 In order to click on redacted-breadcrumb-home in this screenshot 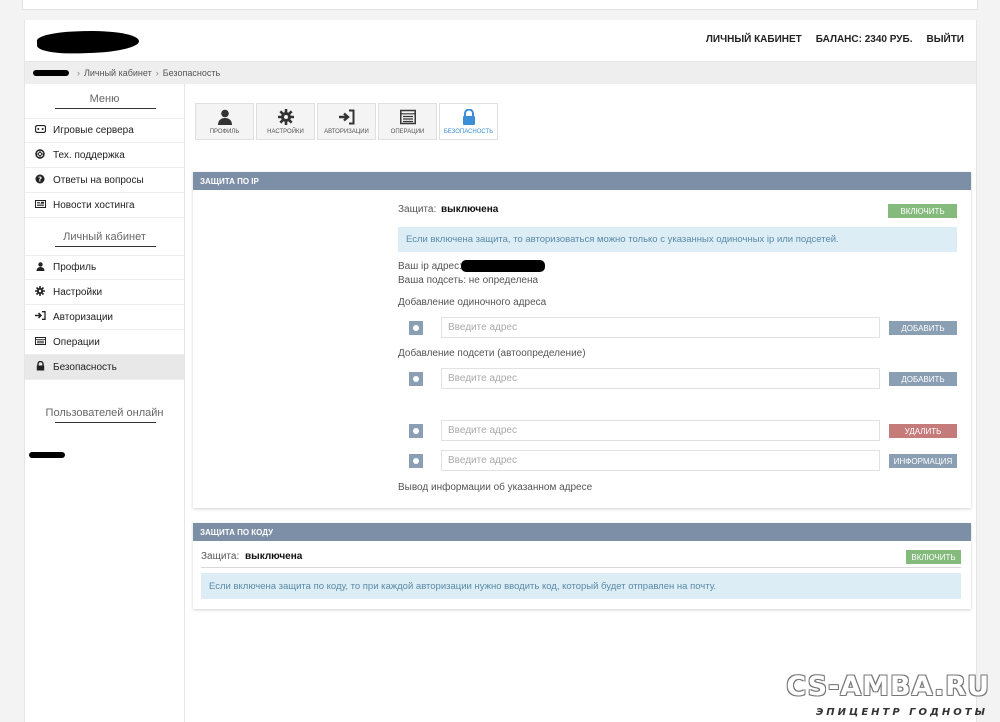, I will do `click(51, 73)`.